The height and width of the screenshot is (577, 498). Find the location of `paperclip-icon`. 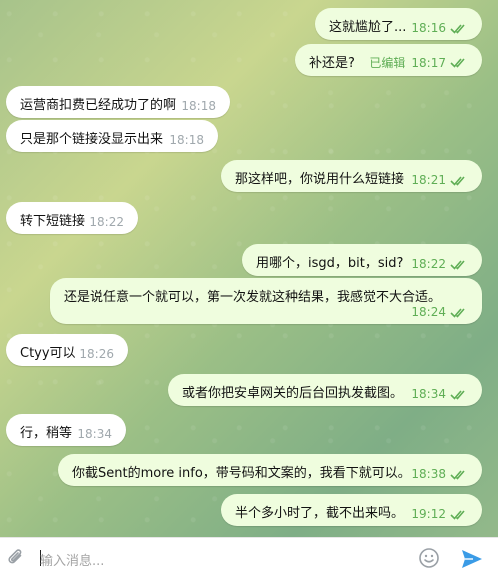

paperclip-icon is located at coordinates (16, 558).